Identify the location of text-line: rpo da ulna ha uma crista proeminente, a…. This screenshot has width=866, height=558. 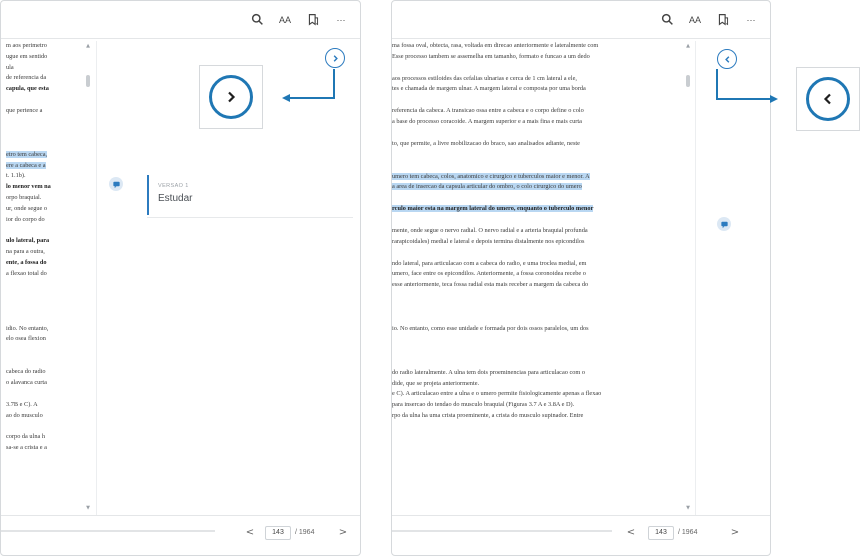
(488, 415).